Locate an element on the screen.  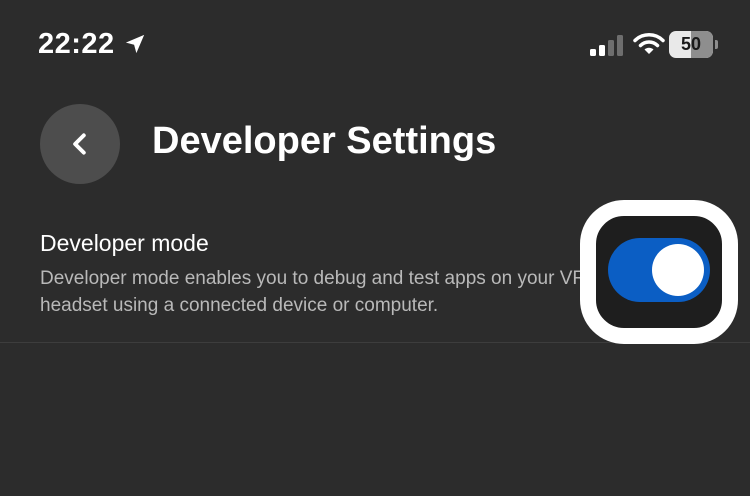
battery-icon: 50 is located at coordinates (694, 45).